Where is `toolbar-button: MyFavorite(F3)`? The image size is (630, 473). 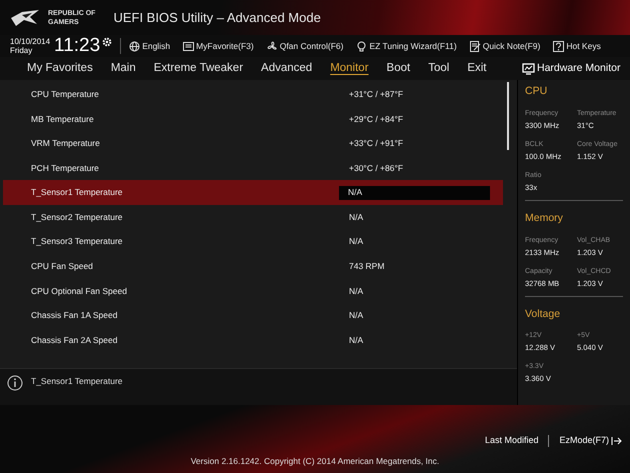
toolbar-button: MyFavorite(F3) is located at coordinates (218, 46).